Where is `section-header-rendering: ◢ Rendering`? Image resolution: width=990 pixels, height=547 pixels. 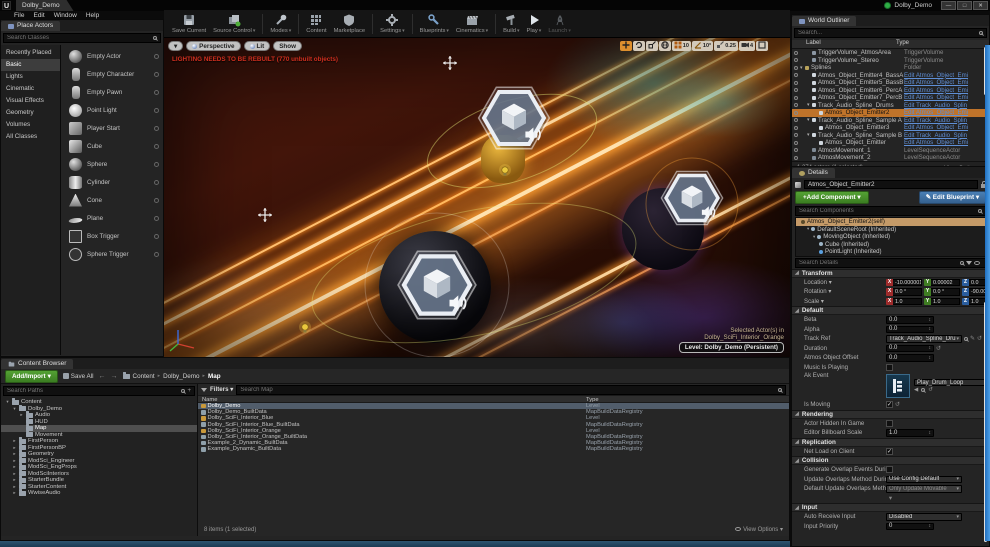 section-header-rendering: ◢ Rendering is located at coordinates (890, 414).